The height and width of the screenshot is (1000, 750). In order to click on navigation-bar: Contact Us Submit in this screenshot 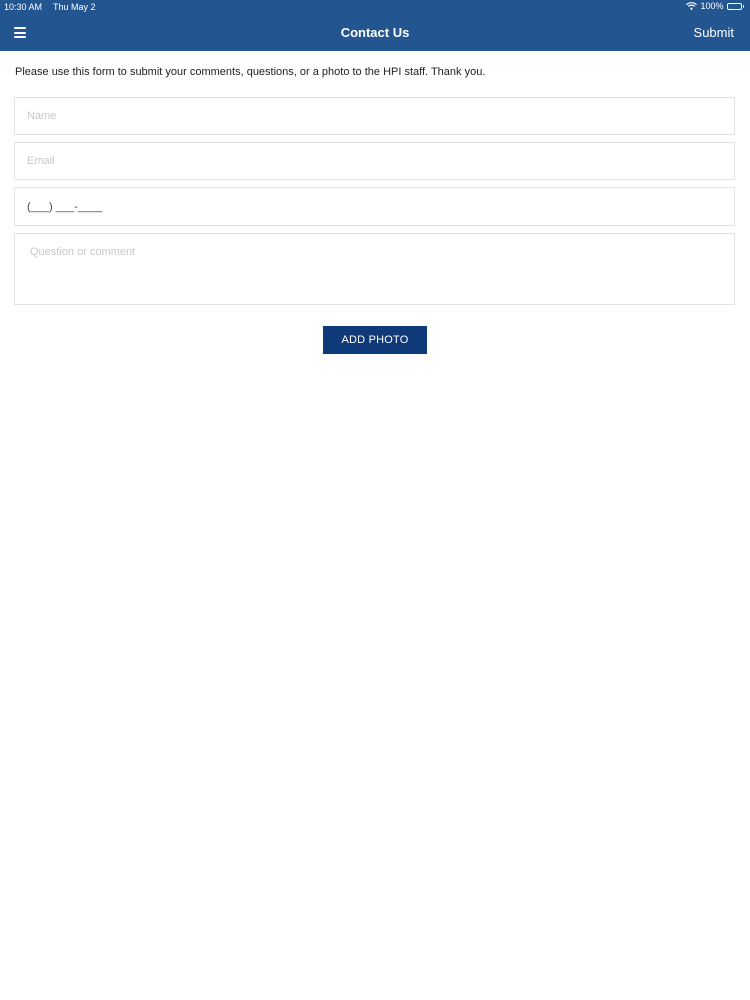, I will do `click(375, 32)`.